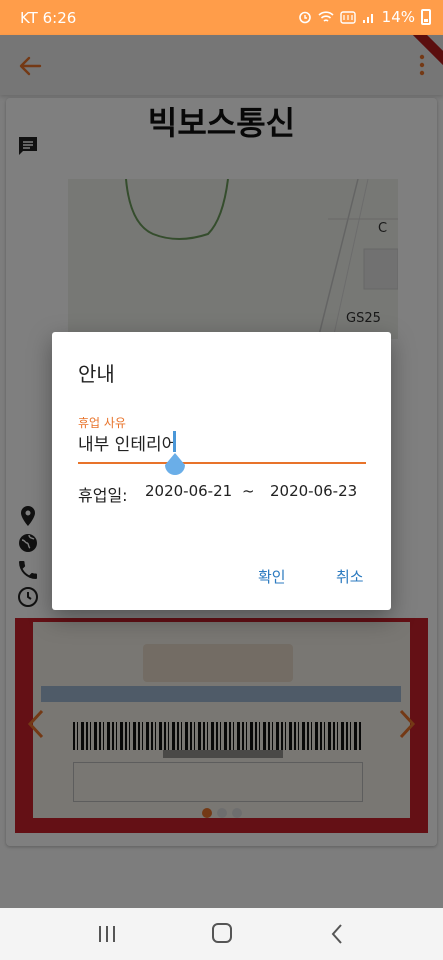 The height and width of the screenshot is (960, 443). Describe the element at coordinates (188, 491) in the screenshot. I see `start-date: 2020-06-21` at that location.